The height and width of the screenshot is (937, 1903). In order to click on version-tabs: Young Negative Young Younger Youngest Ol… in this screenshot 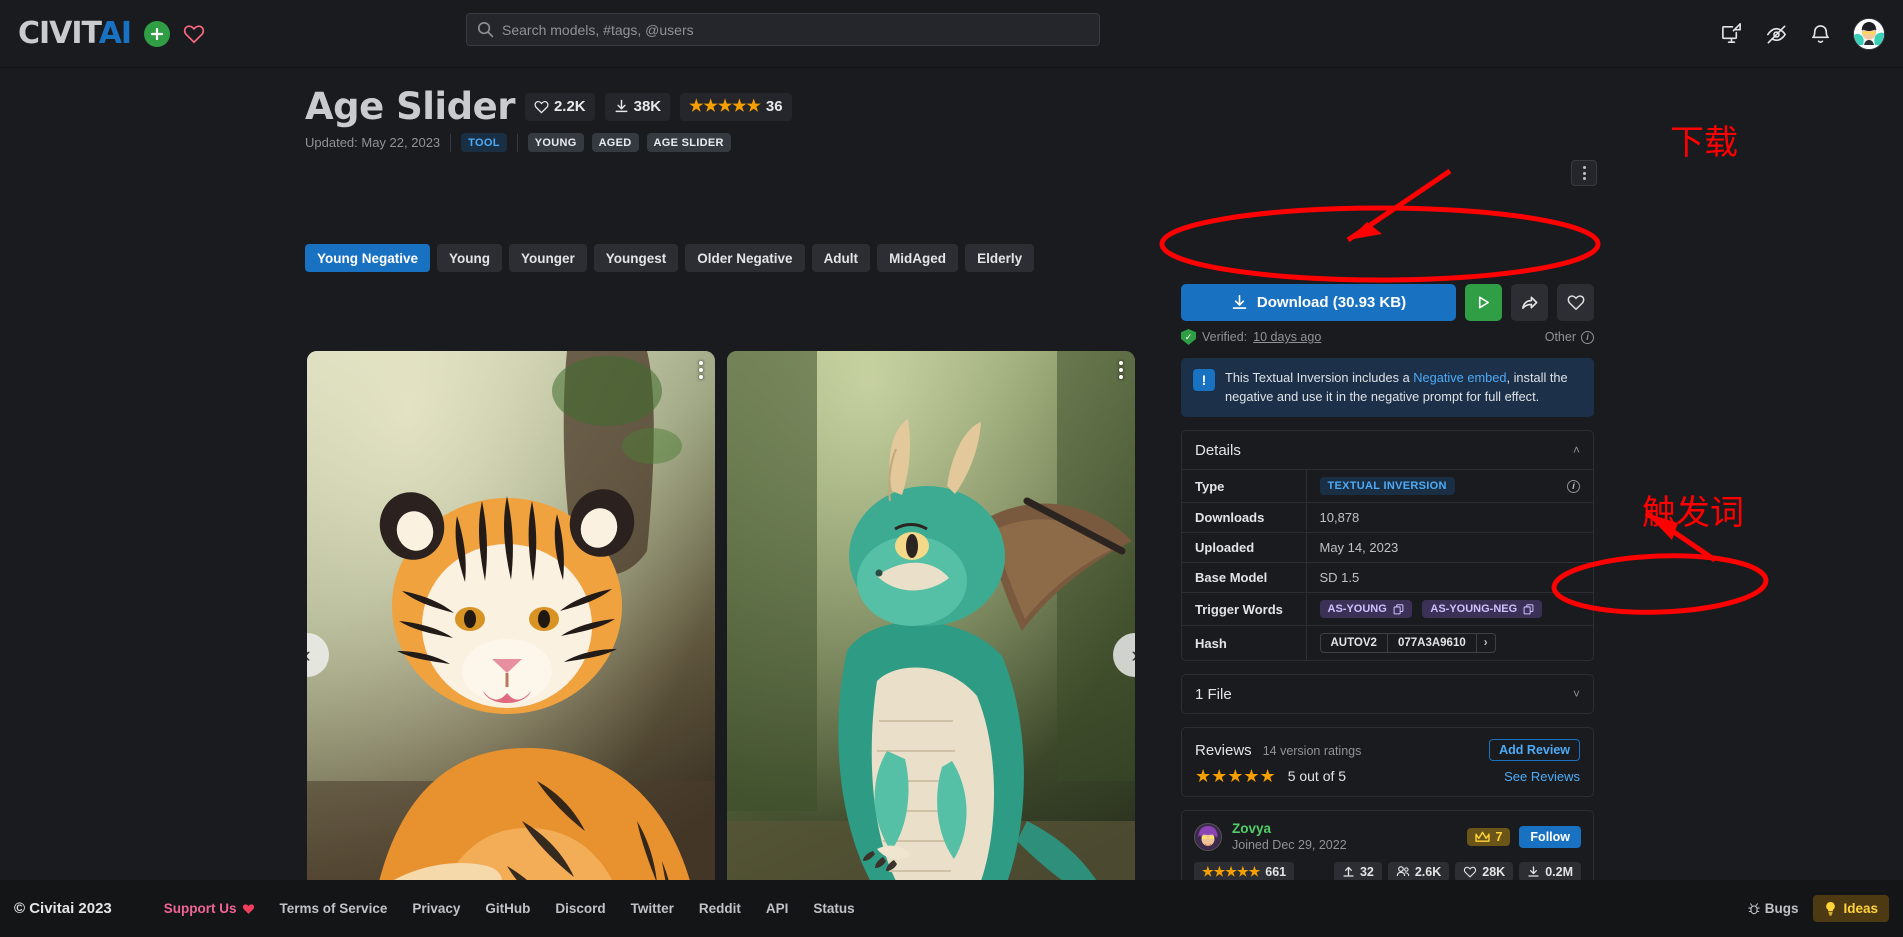, I will do `click(670, 258)`.